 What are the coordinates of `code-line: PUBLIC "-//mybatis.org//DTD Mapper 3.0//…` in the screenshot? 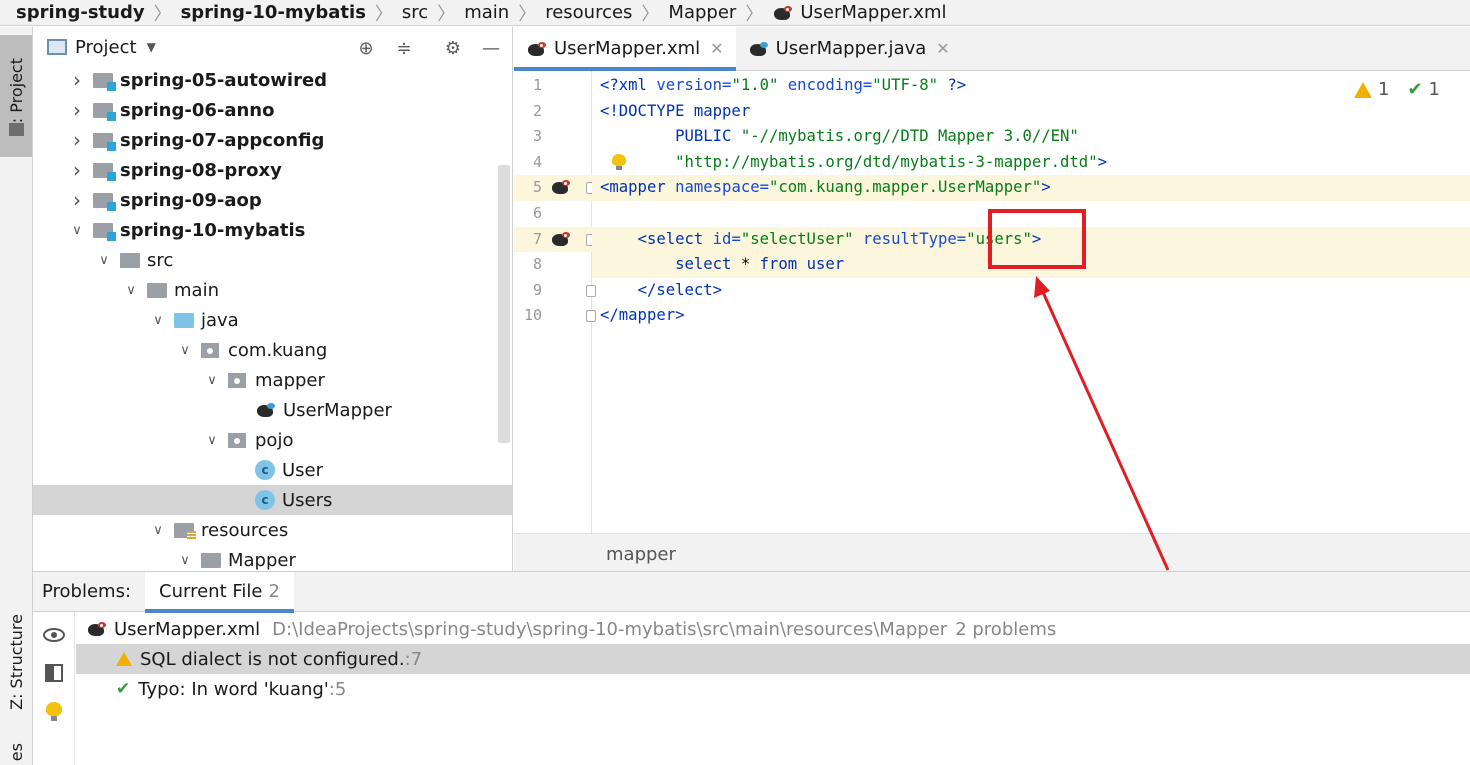 It's located at (1031, 137).